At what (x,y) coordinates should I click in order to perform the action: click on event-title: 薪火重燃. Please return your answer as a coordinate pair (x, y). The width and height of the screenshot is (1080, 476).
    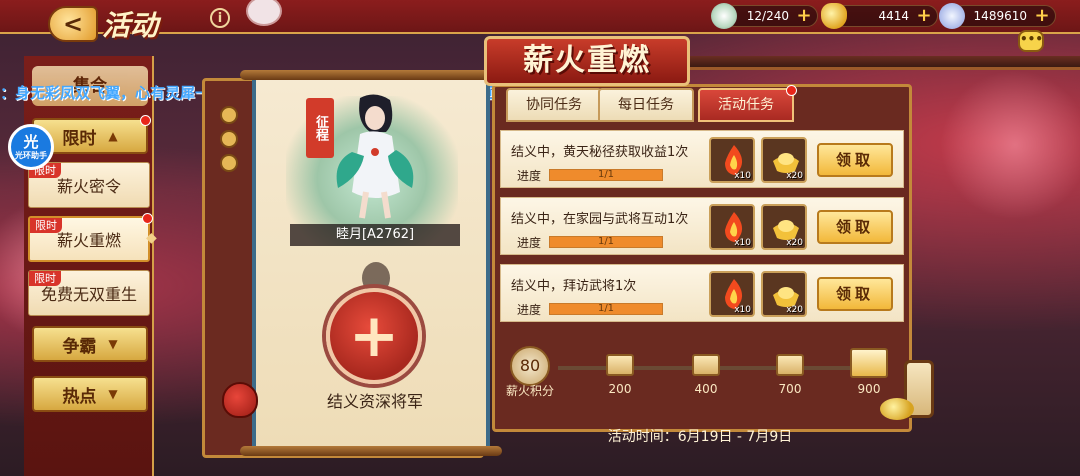
    Looking at the image, I should click on (587, 61).